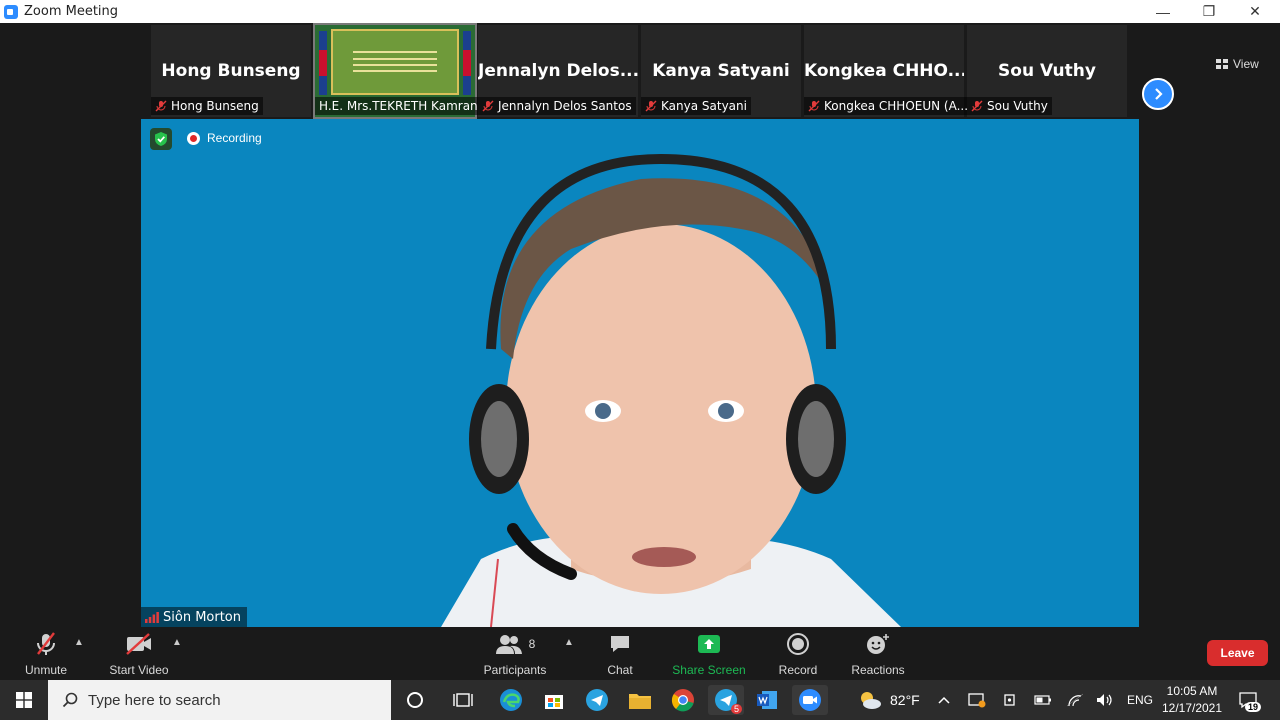 This screenshot has width=1280, height=720. I want to click on store-icon, so click(554, 702).